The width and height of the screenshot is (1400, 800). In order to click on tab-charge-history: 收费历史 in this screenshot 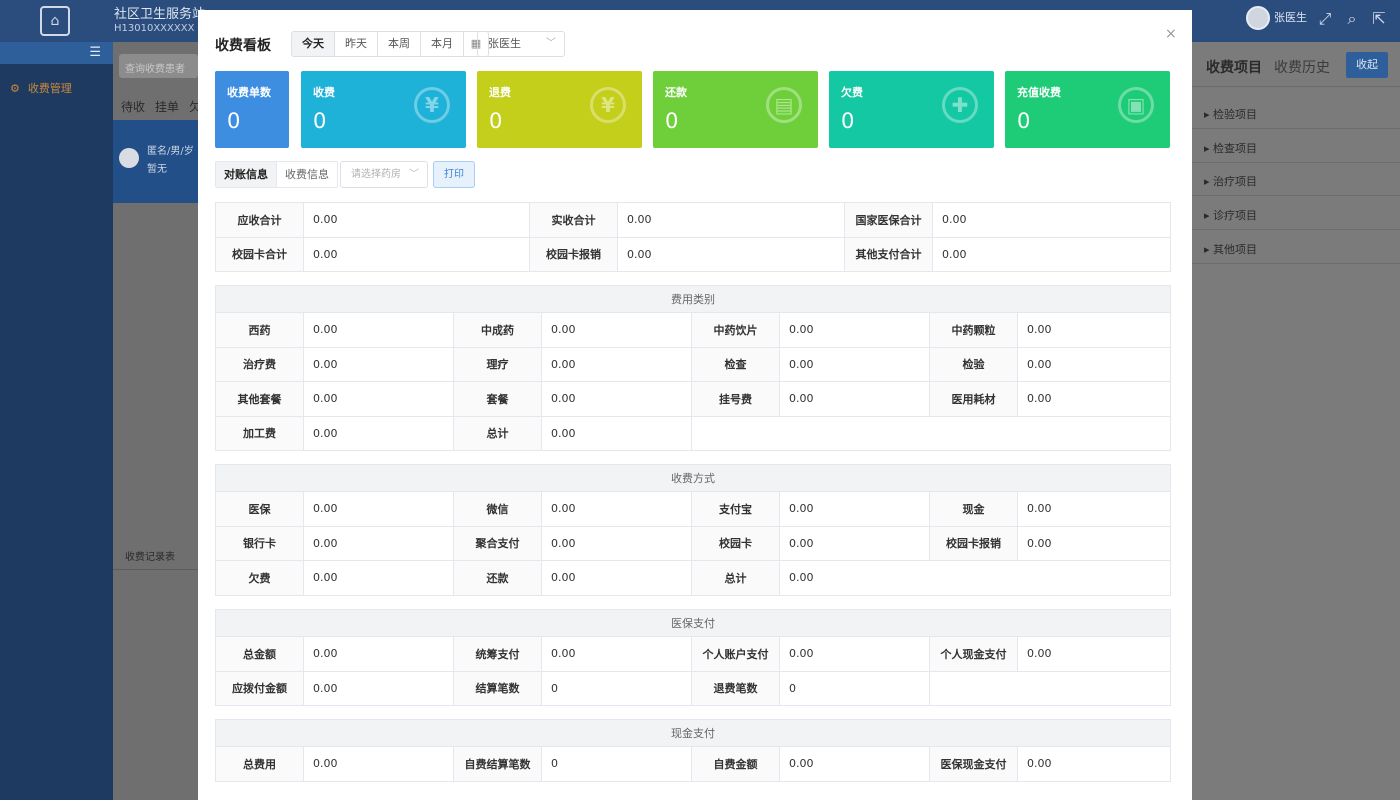, I will do `click(1302, 67)`.